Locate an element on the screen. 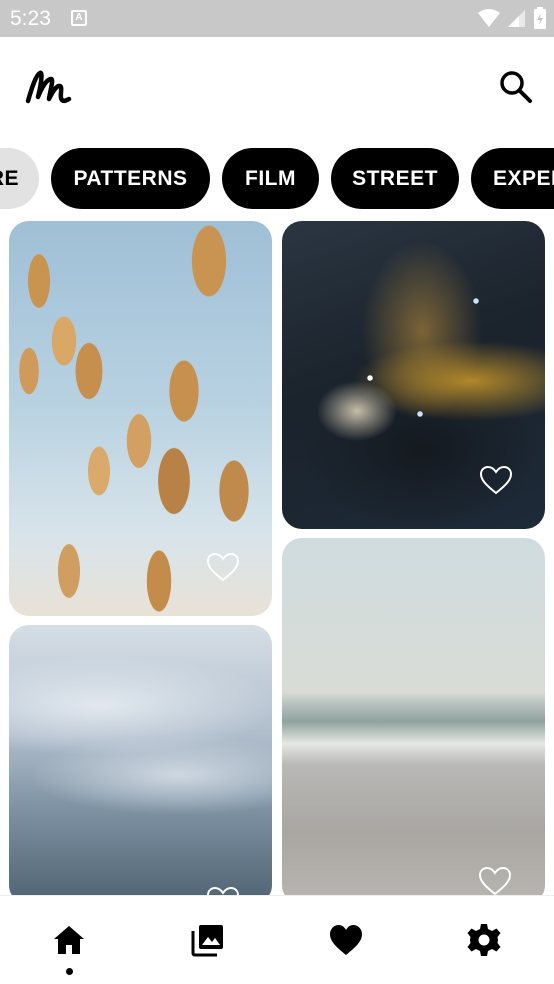  chip-street: STREET is located at coordinates (395, 178).